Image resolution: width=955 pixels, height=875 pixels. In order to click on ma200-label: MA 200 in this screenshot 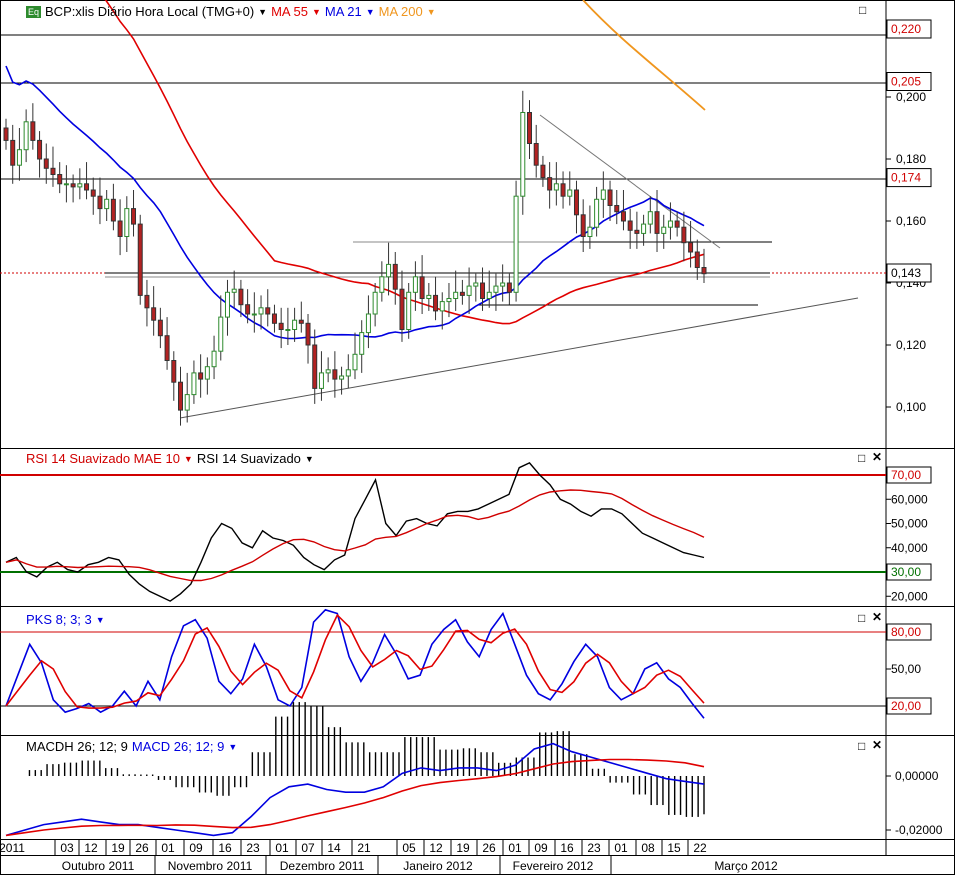, I will do `click(401, 11)`.